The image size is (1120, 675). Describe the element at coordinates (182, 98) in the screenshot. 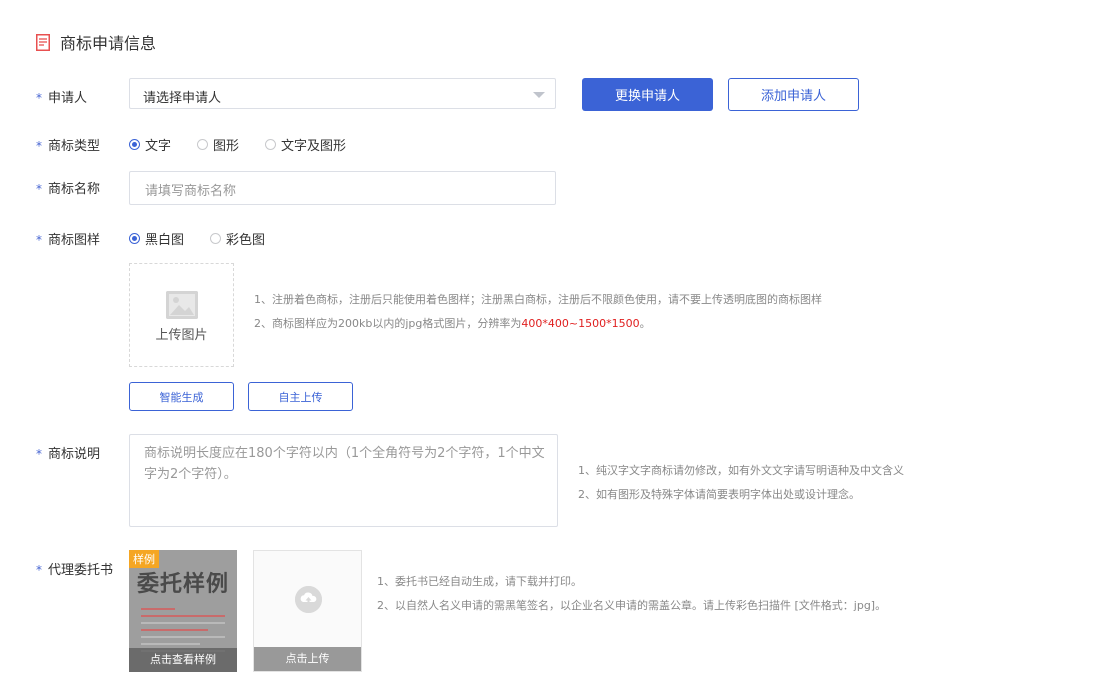

I see `applicant-select-value: 请选择申请人` at that location.